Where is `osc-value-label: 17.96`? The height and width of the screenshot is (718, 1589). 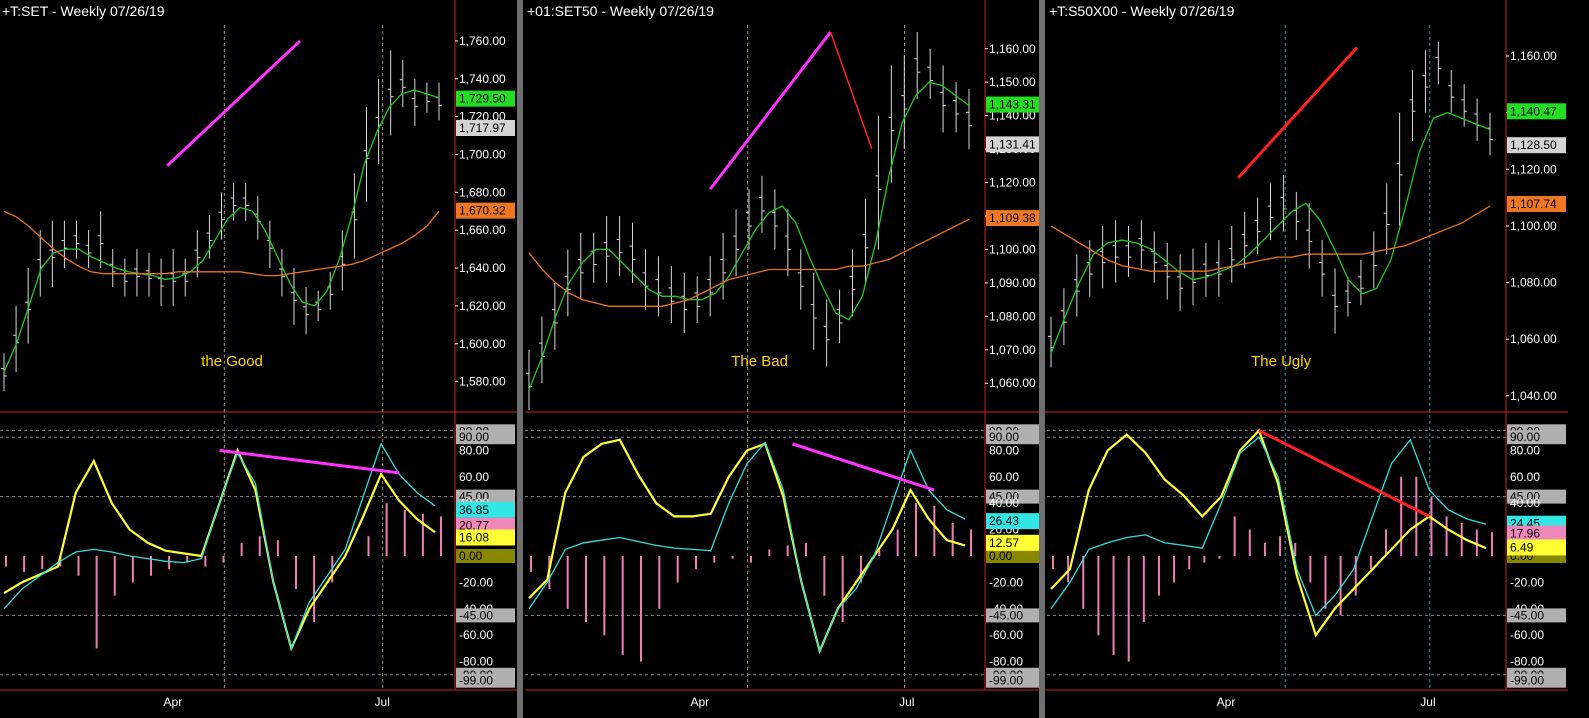 osc-value-label: 17.96 is located at coordinates (1525, 534).